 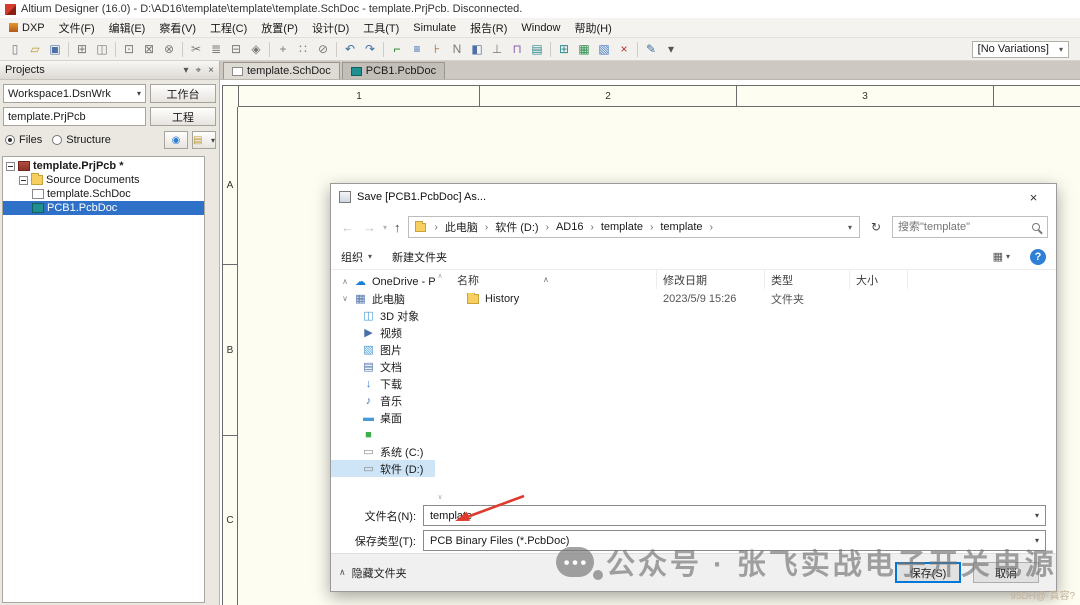 I want to click on board-icon: ▦, so click(x=584, y=49).